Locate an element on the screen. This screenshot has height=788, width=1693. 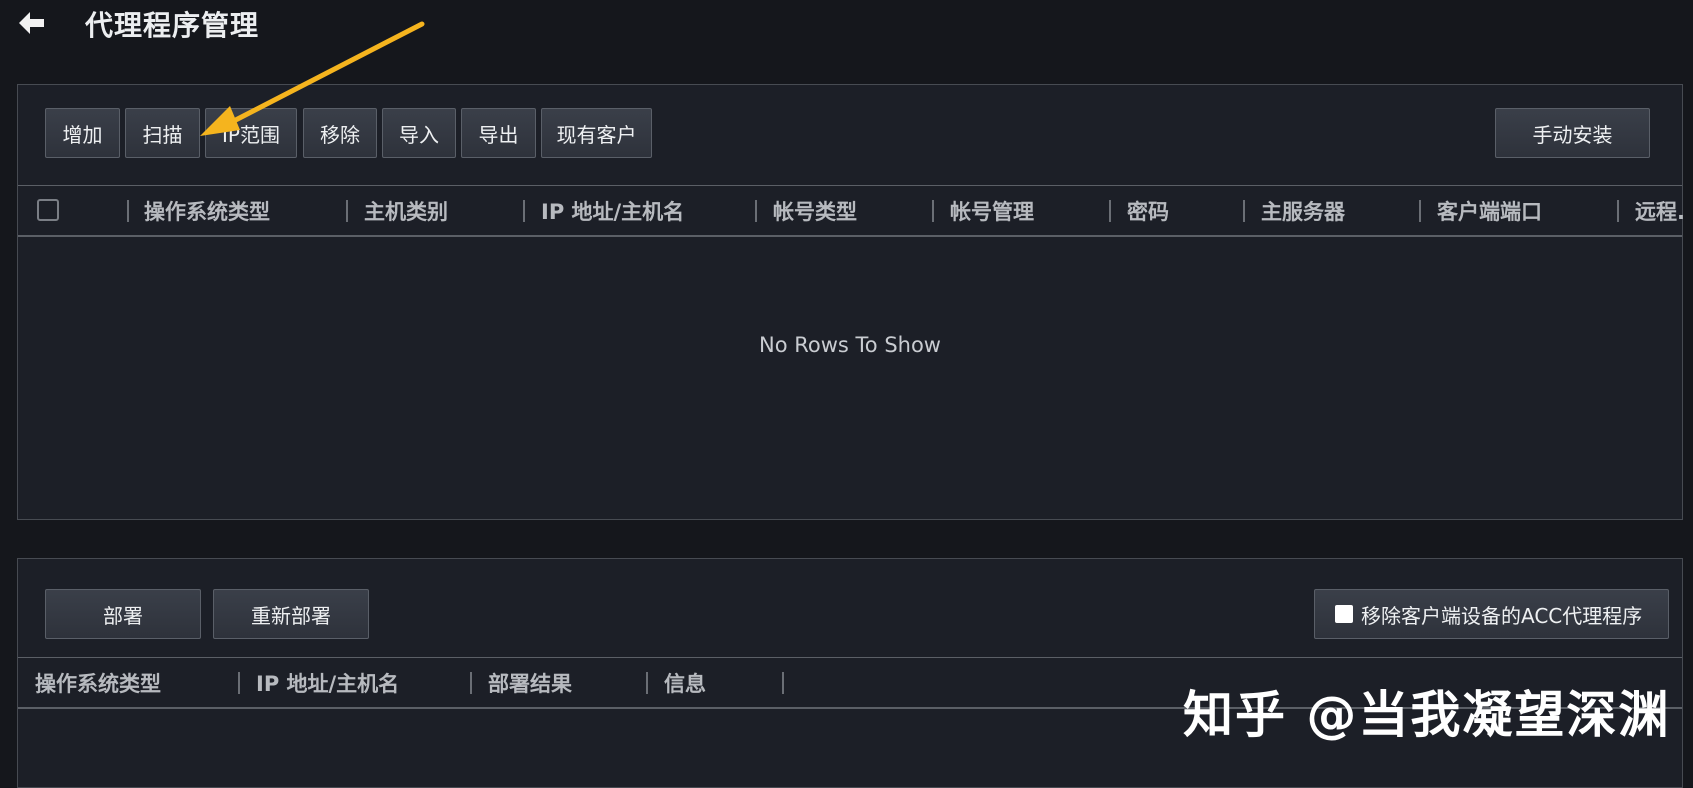
page-title: 代理程序管理 is located at coordinates (172, 25).